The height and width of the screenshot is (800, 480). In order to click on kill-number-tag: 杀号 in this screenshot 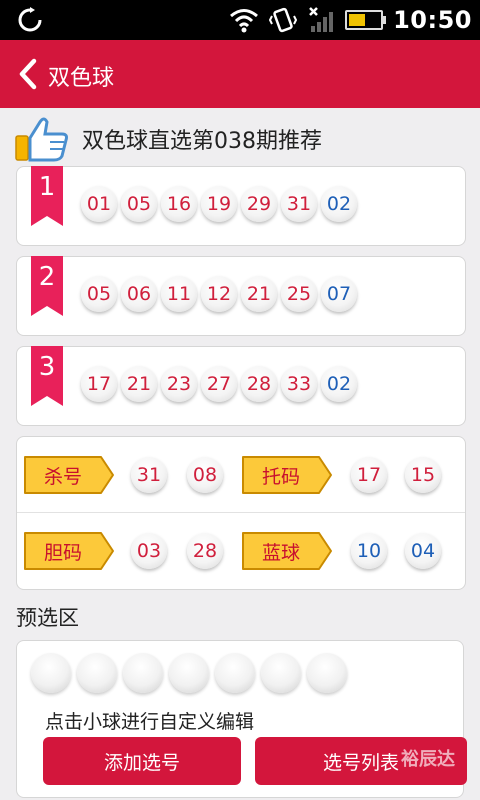, I will do `click(68, 475)`.